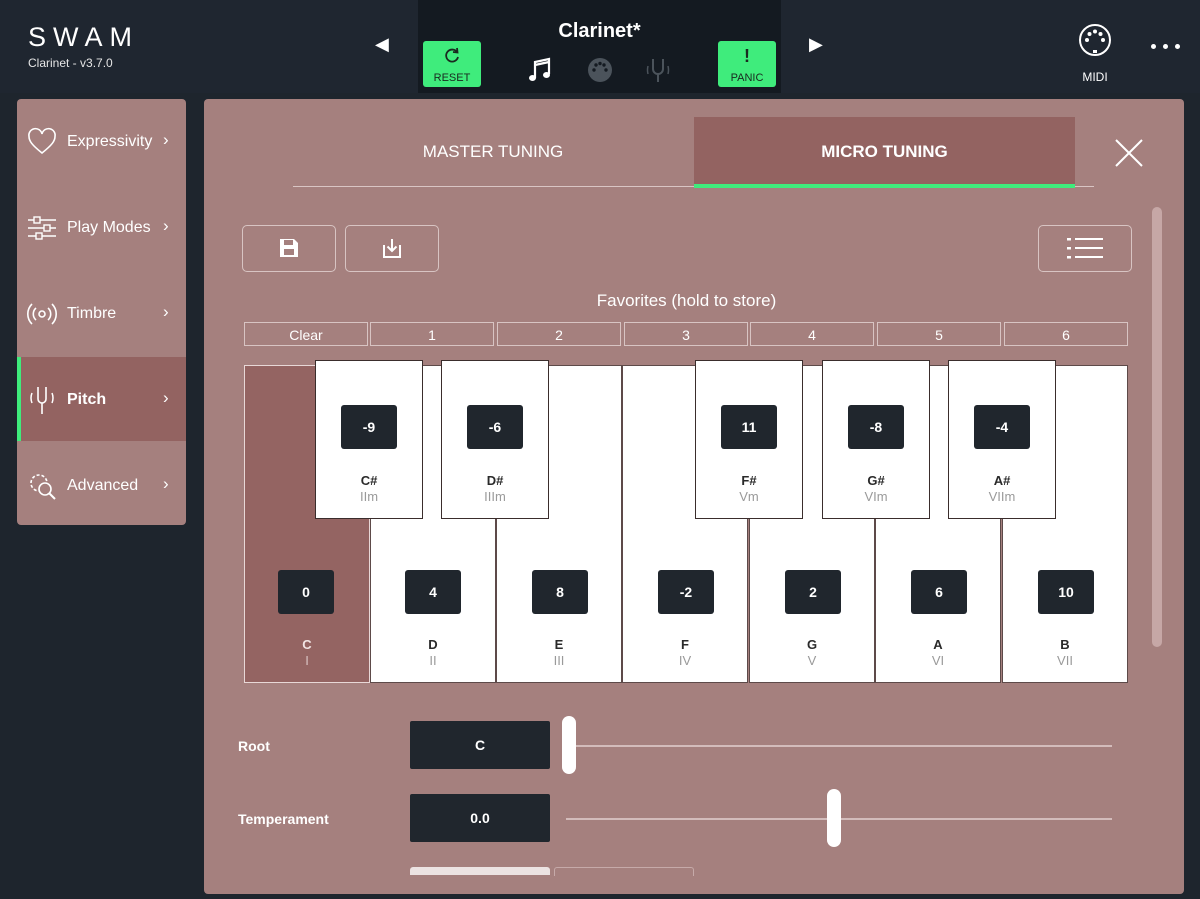 The width and height of the screenshot is (1200, 899). Describe the element at coordinates (495, 496) in the screenshot. I see `scale-degree: IIIm` at that location.